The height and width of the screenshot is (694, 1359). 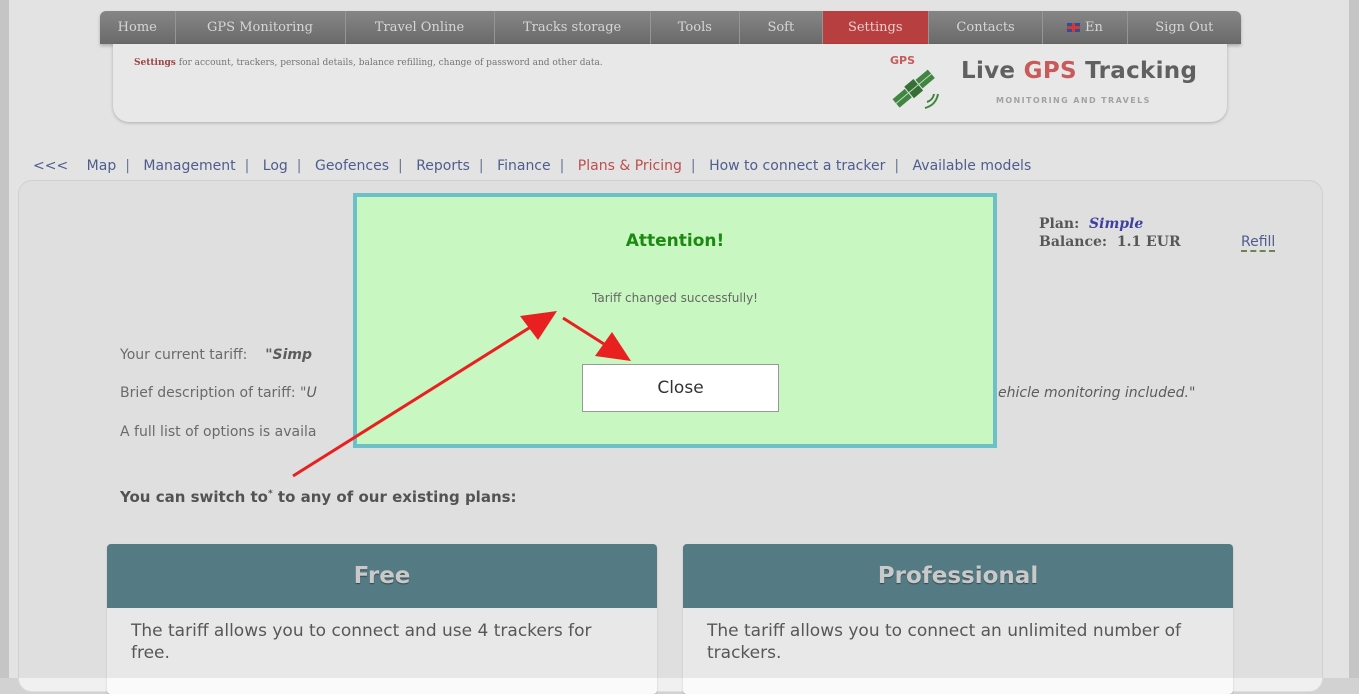 What do you see at coordinates (675, 241) in the screenshot?
I see `dialog-title: Attention!` at bounding box center [675, 241].